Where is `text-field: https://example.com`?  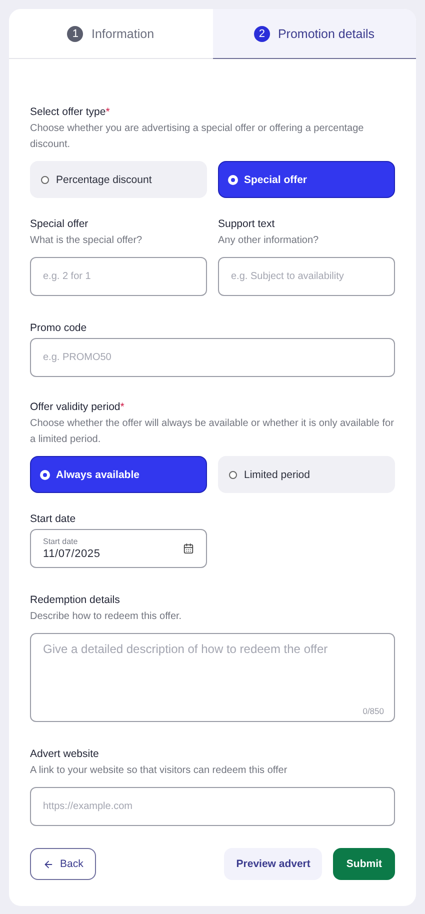 text-field: https://example.com is located at coordinates (212, 806).